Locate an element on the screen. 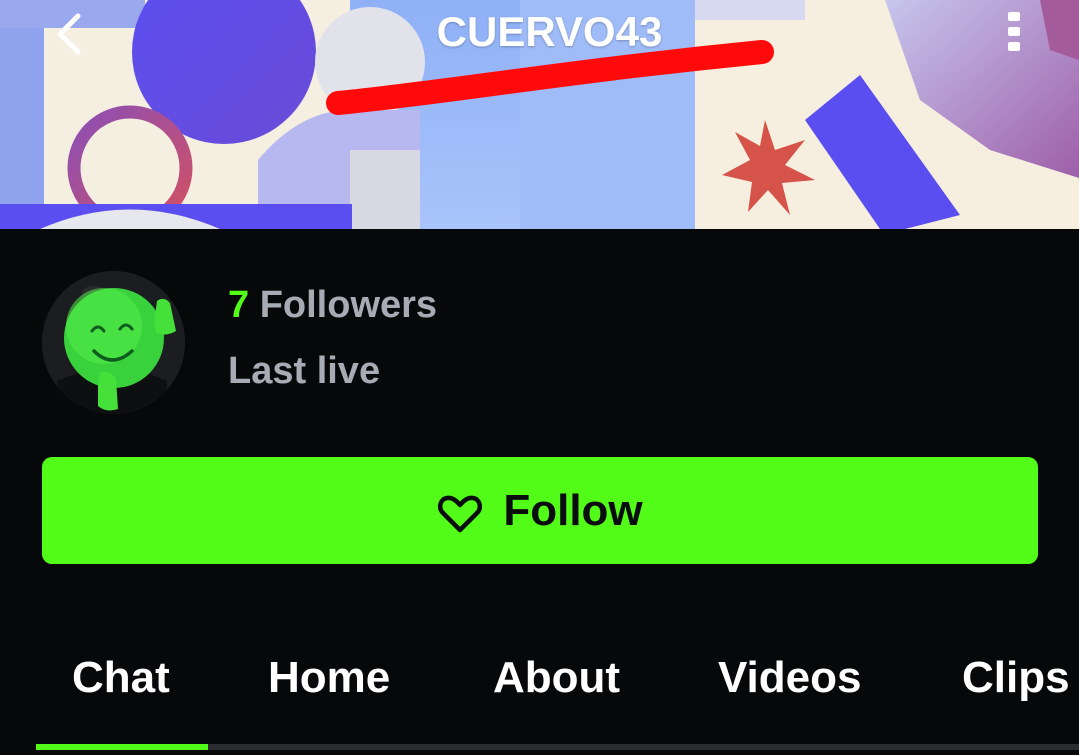 Image resolution: width=1079 pixels, height=755 pixels. tab-chat: Chat is located at coordinates (121, 678).